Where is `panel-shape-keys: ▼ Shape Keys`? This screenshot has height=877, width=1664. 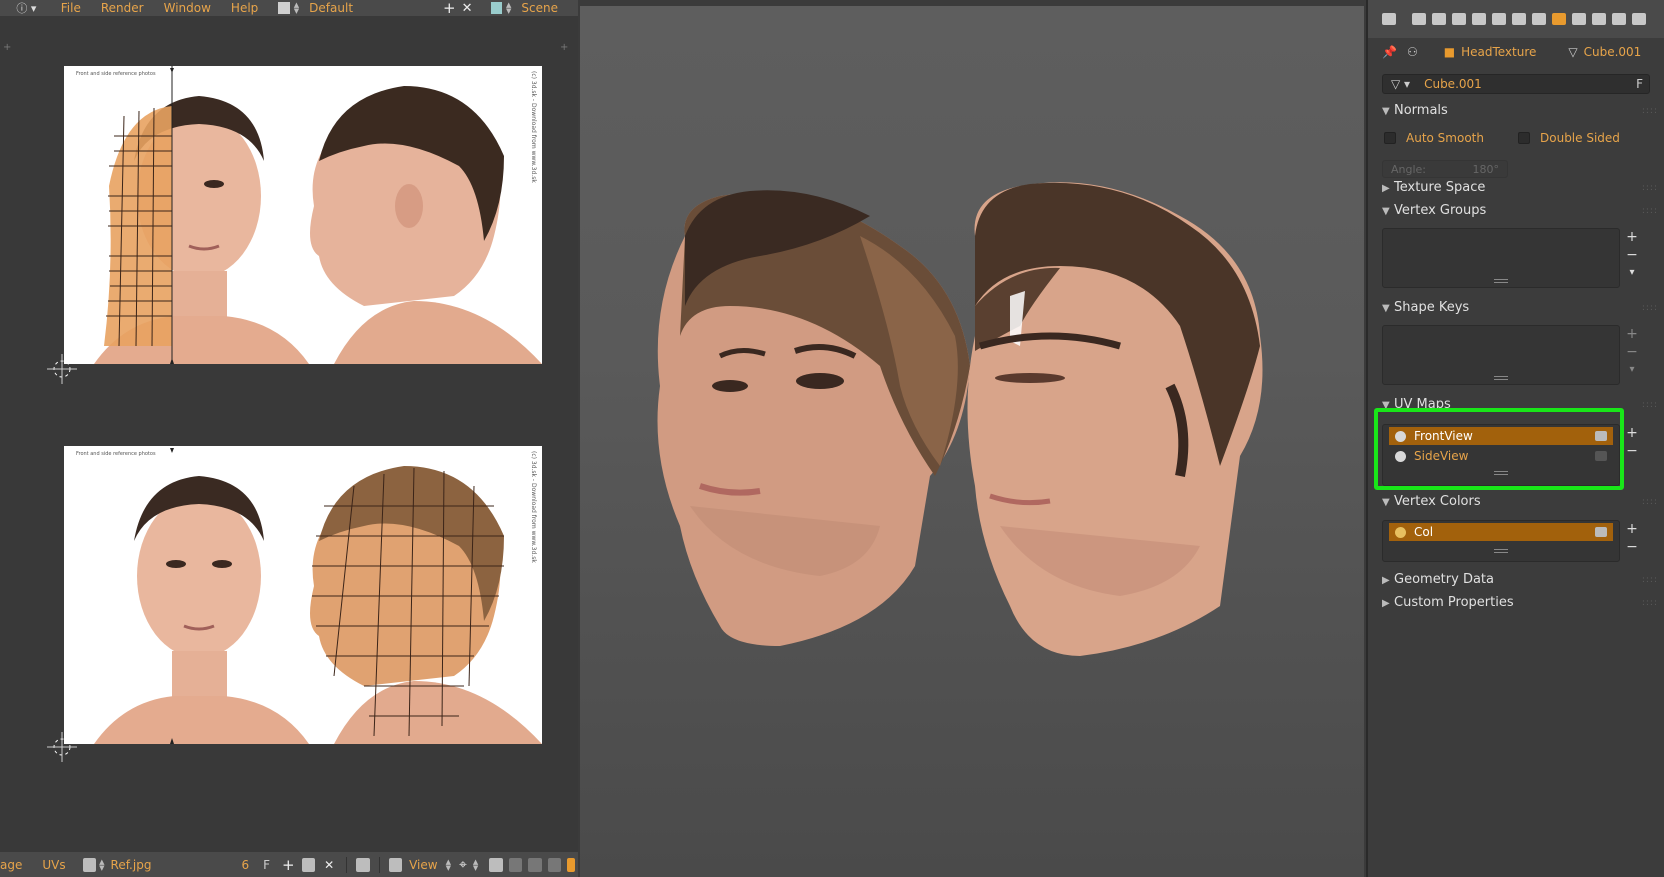
panel-shape-keys: ▼ Shape Keys is located at coordinates (1425, 307).